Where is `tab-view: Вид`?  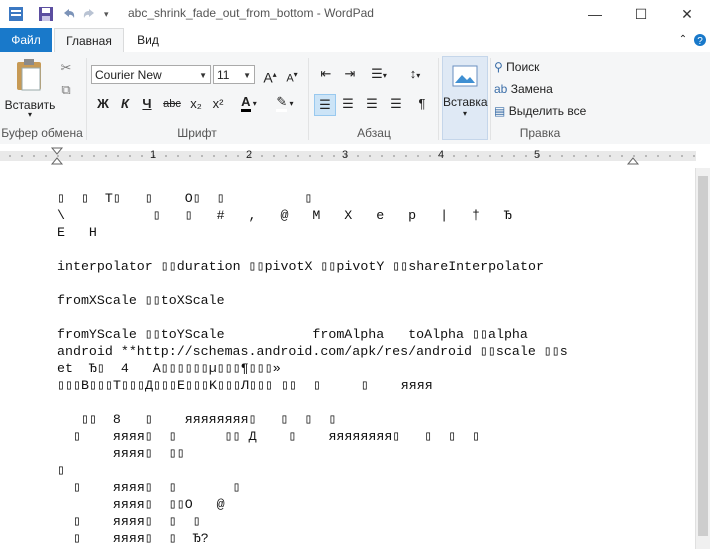 tab-view: Вид is located at coordinates (148, 40).